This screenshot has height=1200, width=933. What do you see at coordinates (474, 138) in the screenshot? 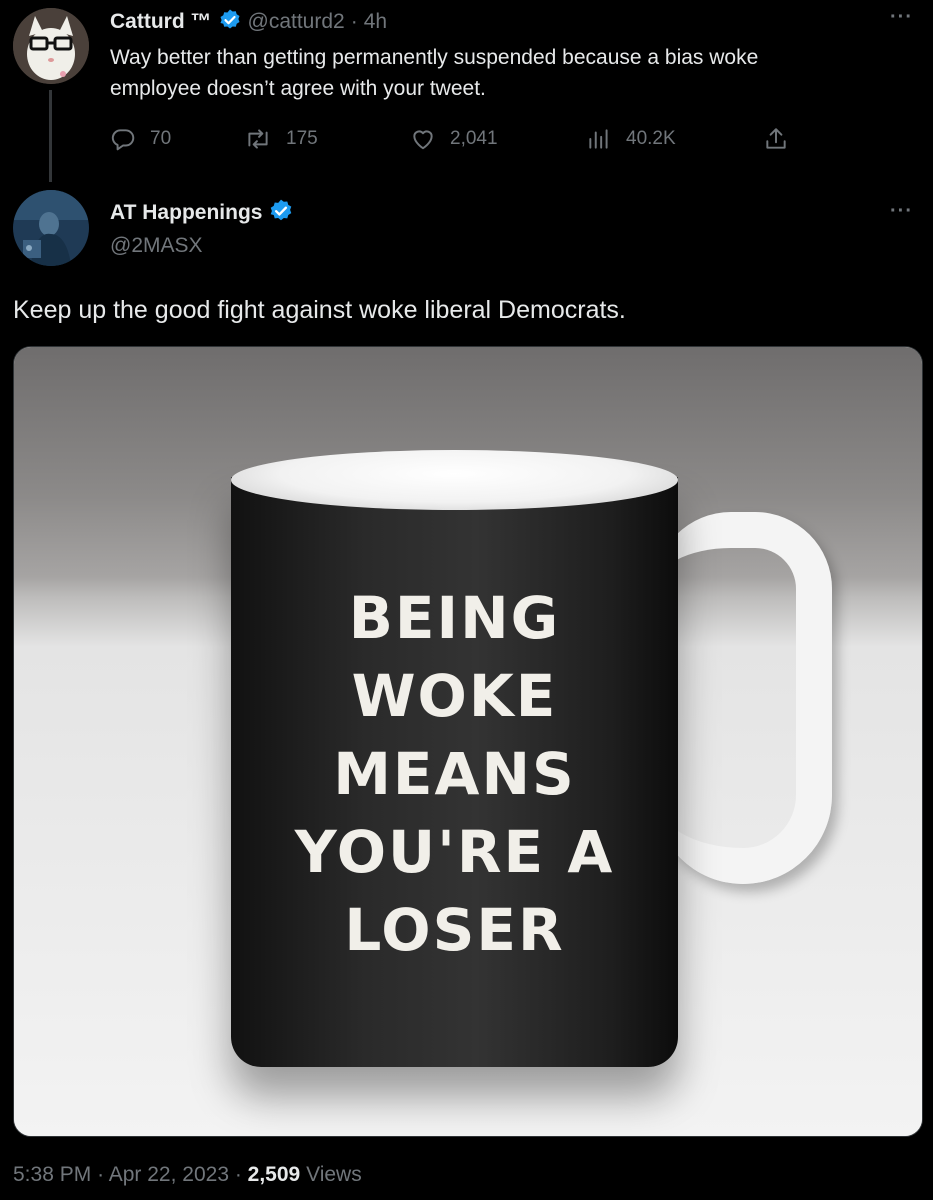
I see `like-count: 2,041` at bounding box center [474, 138].